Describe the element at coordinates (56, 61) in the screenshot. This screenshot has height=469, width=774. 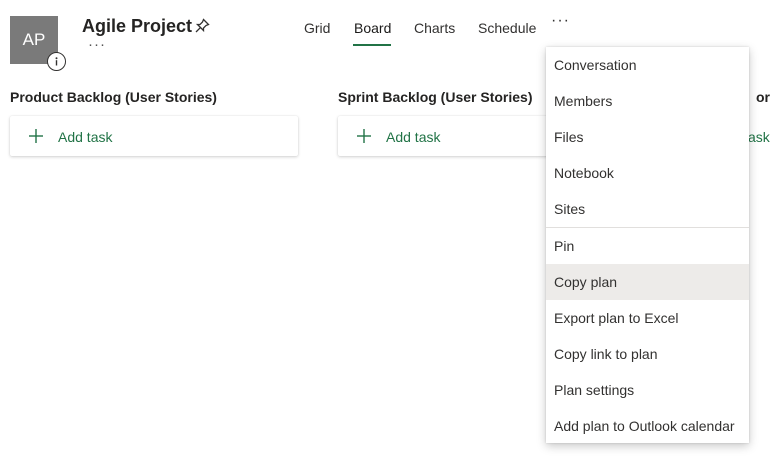
I see `info-icon` at that location.